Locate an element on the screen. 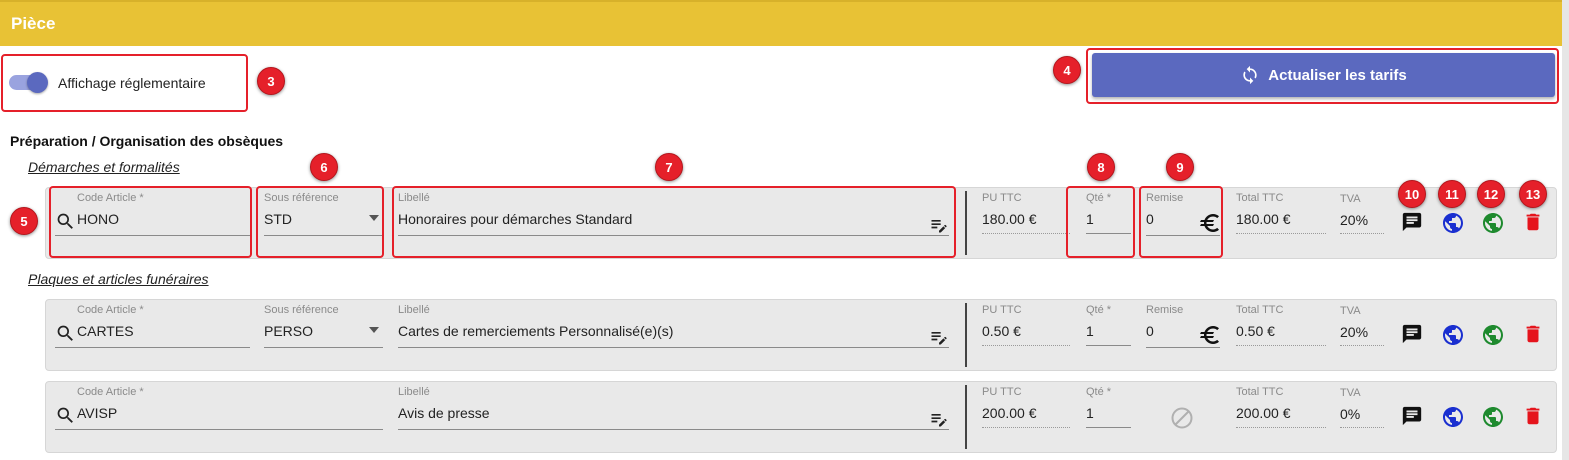 This screenshot has height=460, width=1569. annotation-badge-9: 9 is located at coordinates (1180, 167).